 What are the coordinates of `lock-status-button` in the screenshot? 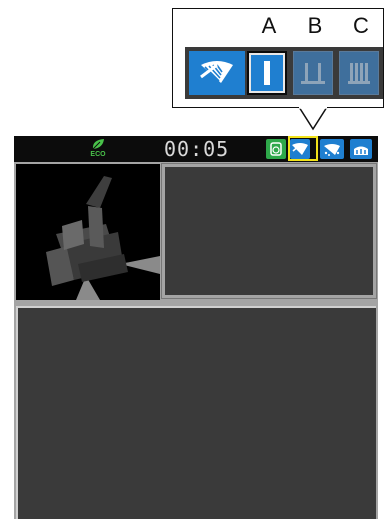 It's located at (276, 149).